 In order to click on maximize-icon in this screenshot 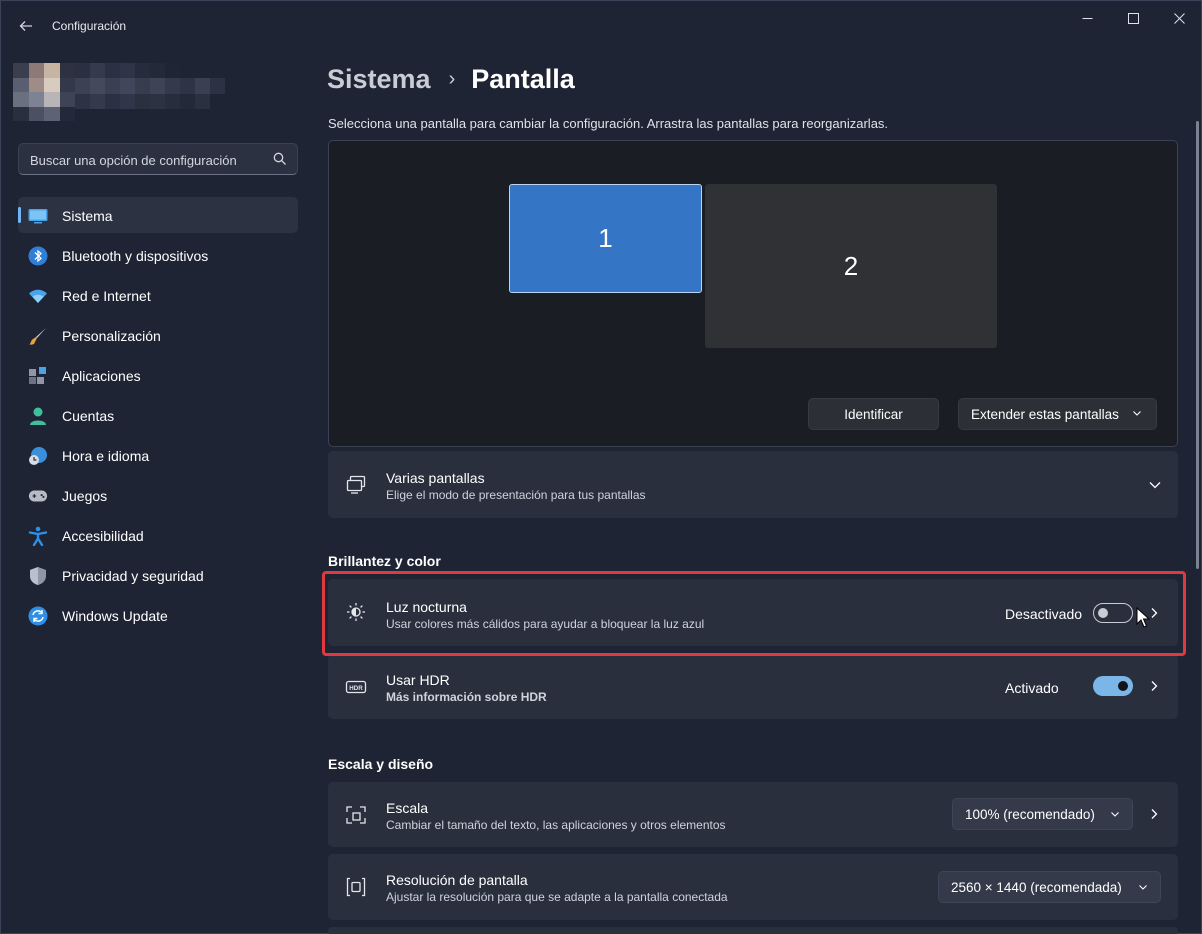, I will do `click(1133, 18)`.